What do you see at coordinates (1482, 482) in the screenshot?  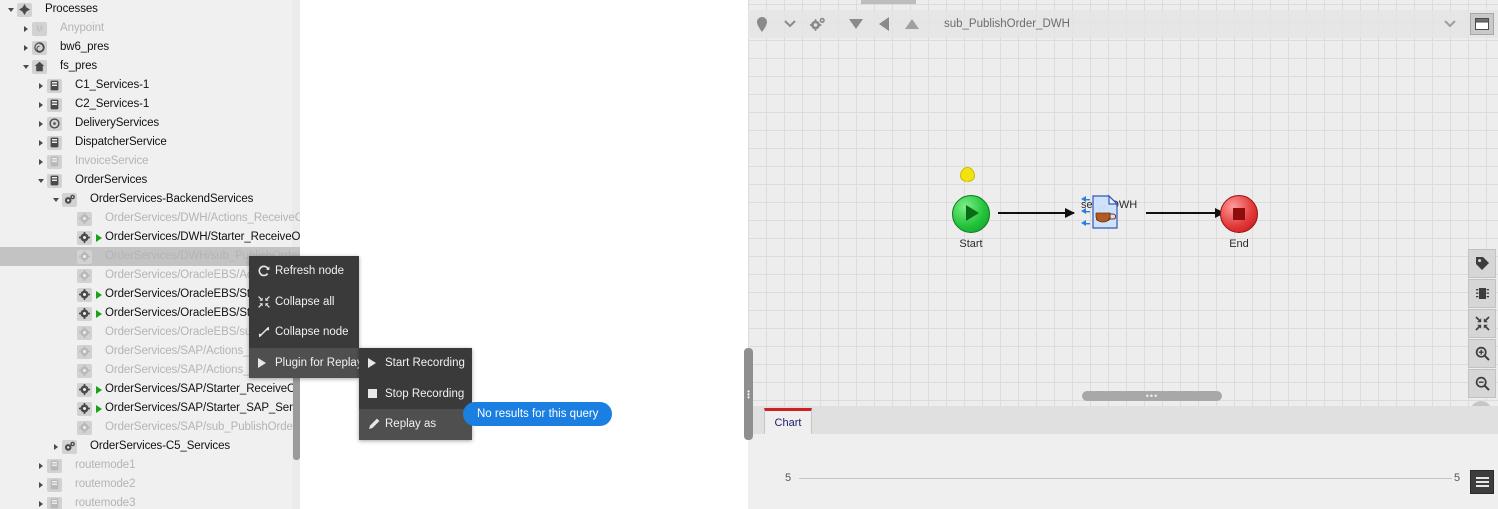 I see `list-menu-icon` at bounding box center [1482, 482].